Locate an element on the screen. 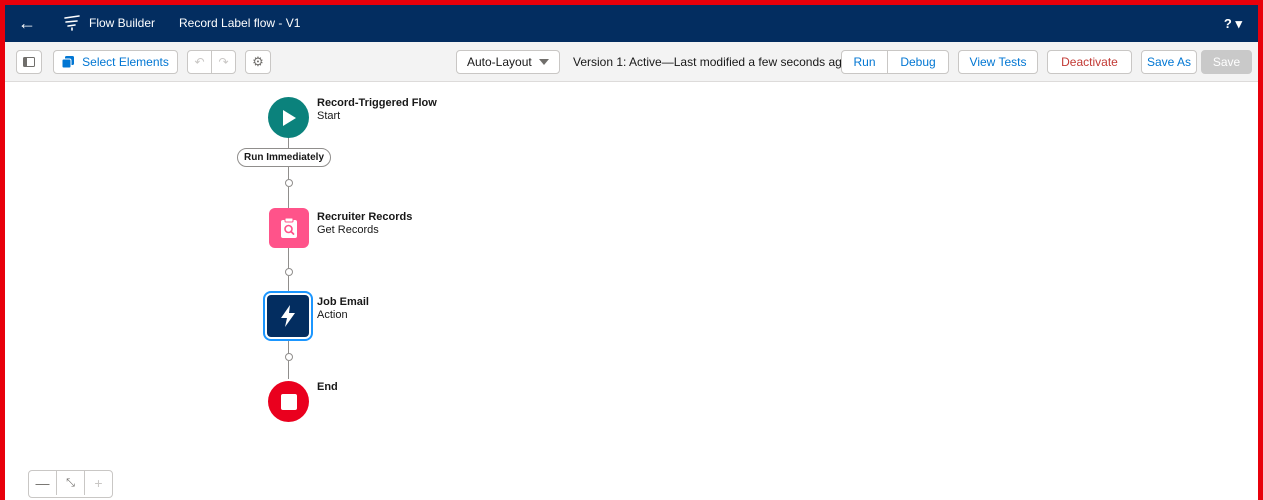 Image resolution: width=1263 pixels, height=500 pixels. toggle-panel-button is located at coordinates (29, 62).